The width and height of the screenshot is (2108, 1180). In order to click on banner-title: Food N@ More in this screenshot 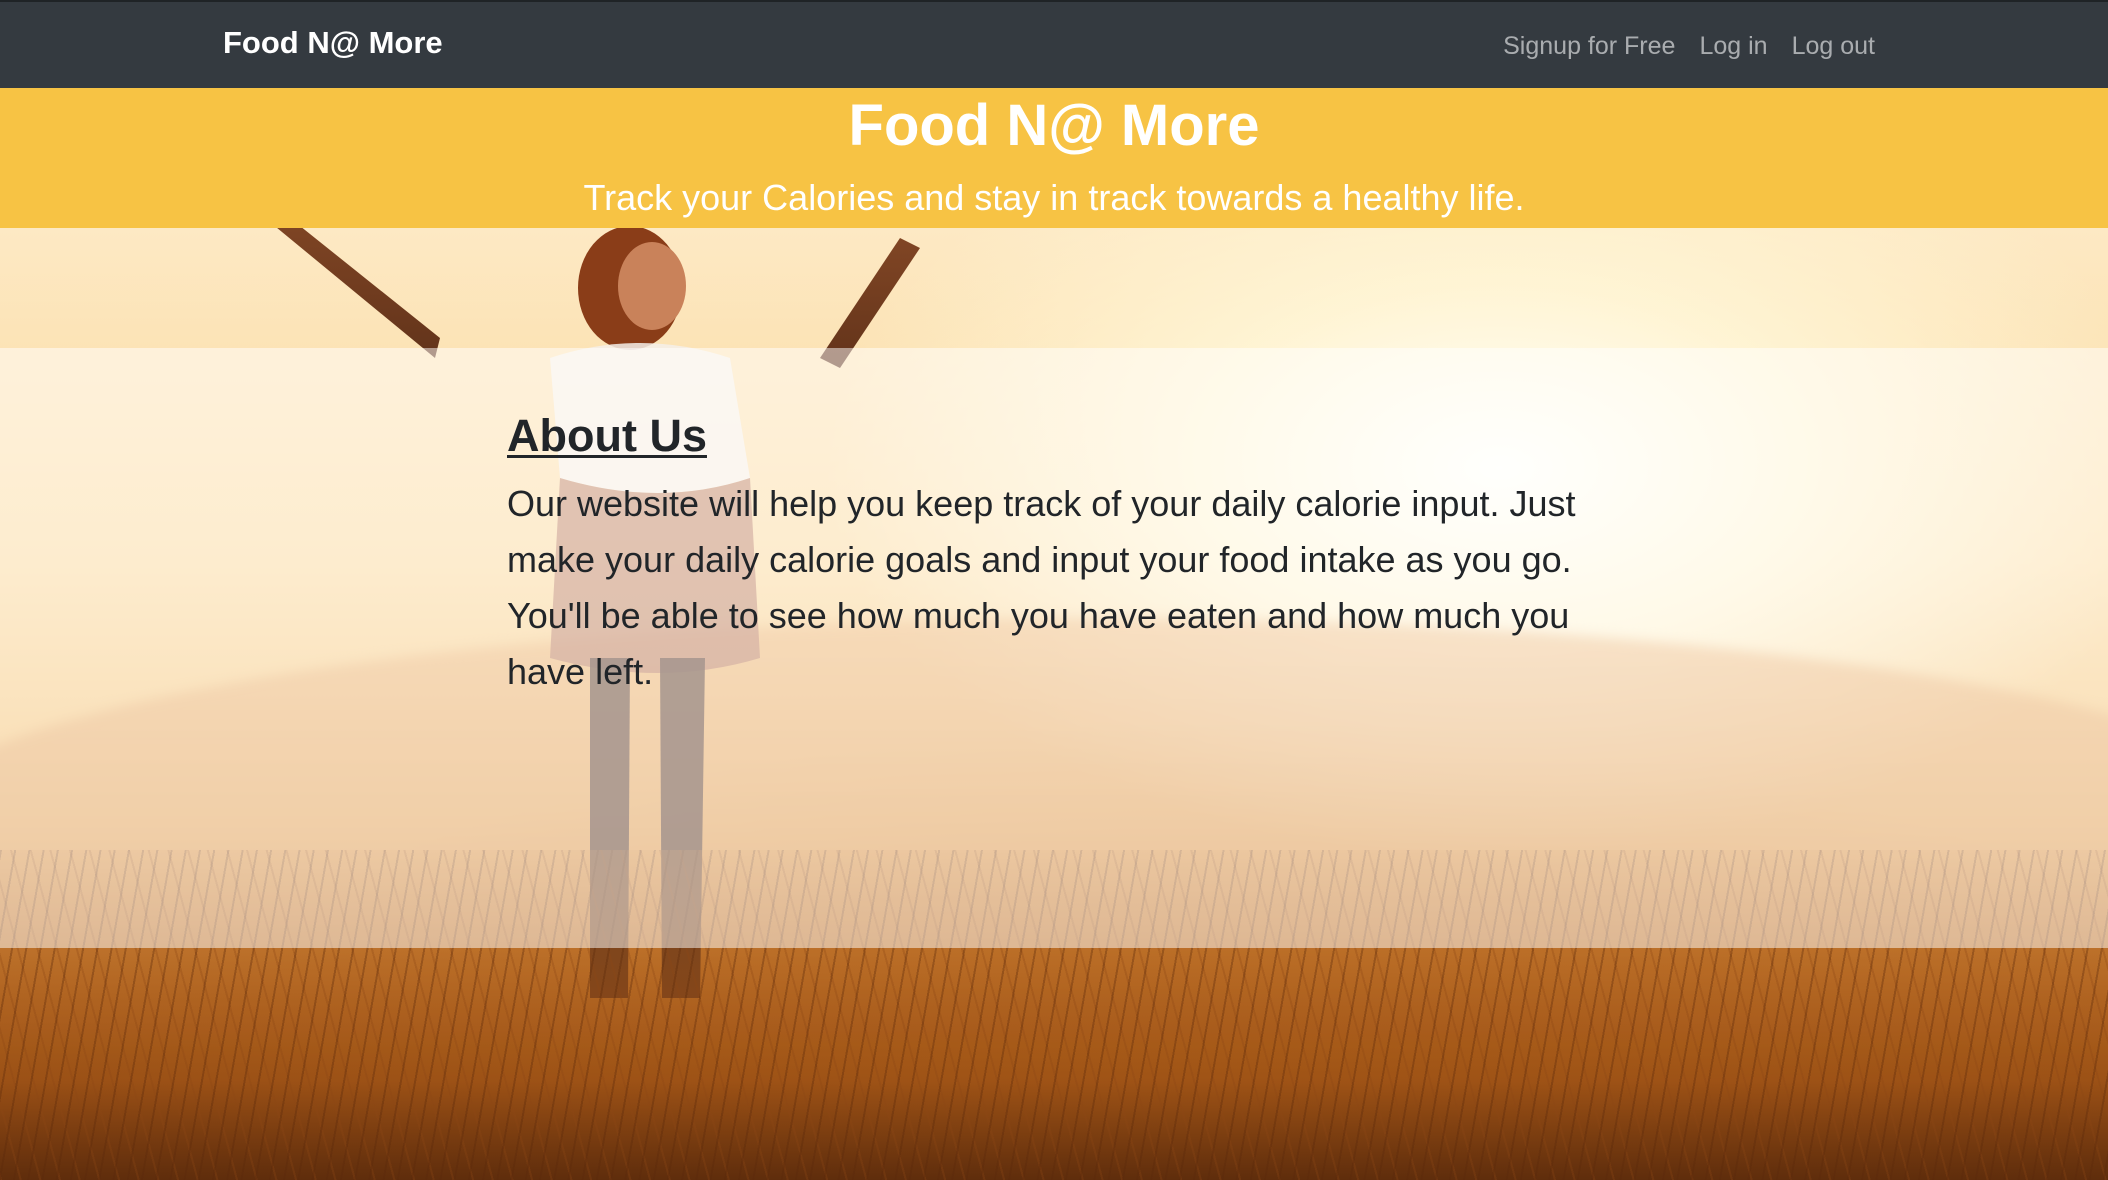, I will do `click(1054, 125)`.